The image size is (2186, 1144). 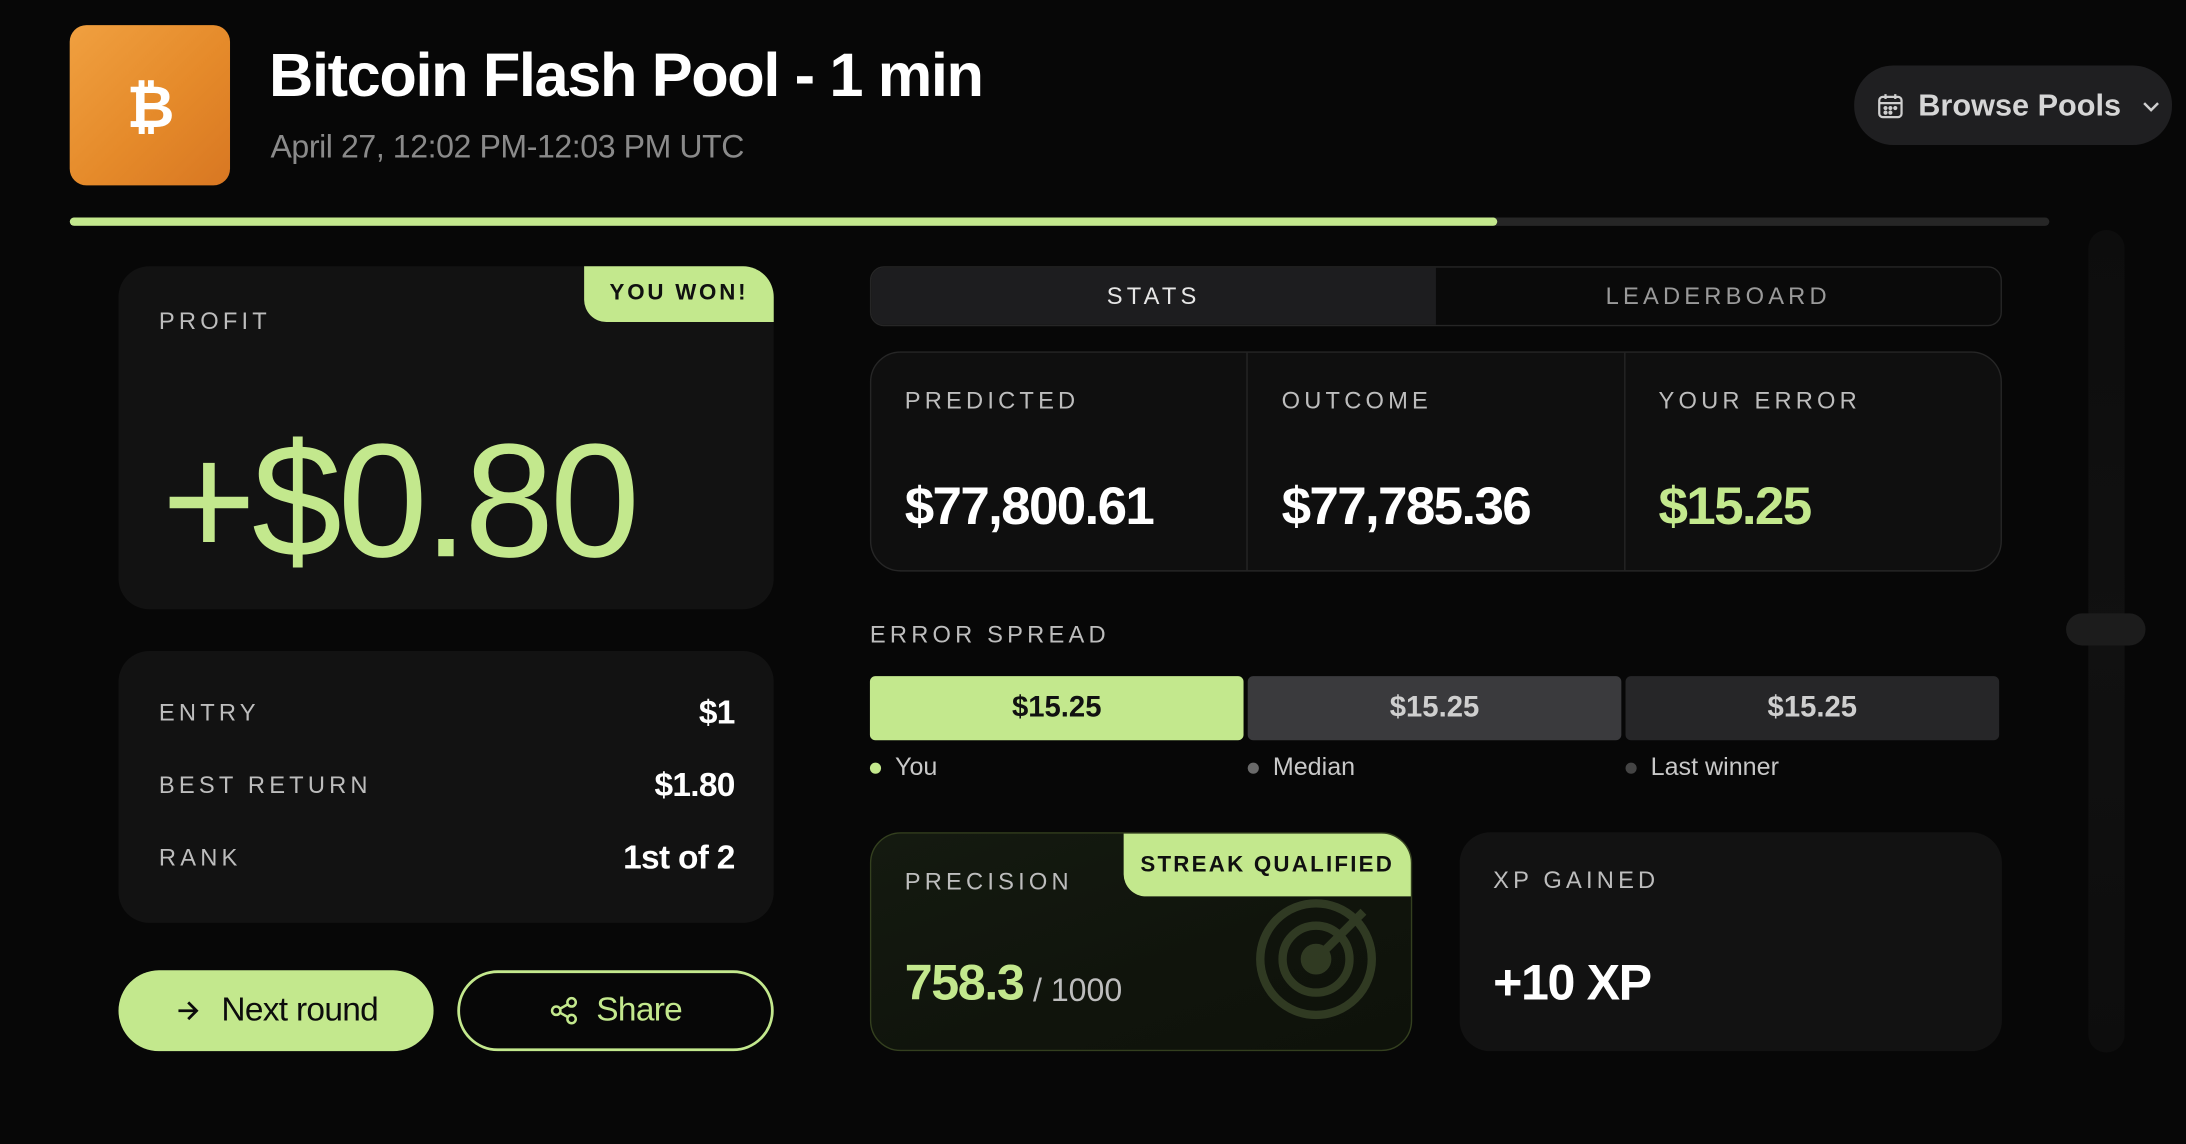 I want to click on outcome-stat: OUTCOME $77,785.36, so click(x=1435, y=461).